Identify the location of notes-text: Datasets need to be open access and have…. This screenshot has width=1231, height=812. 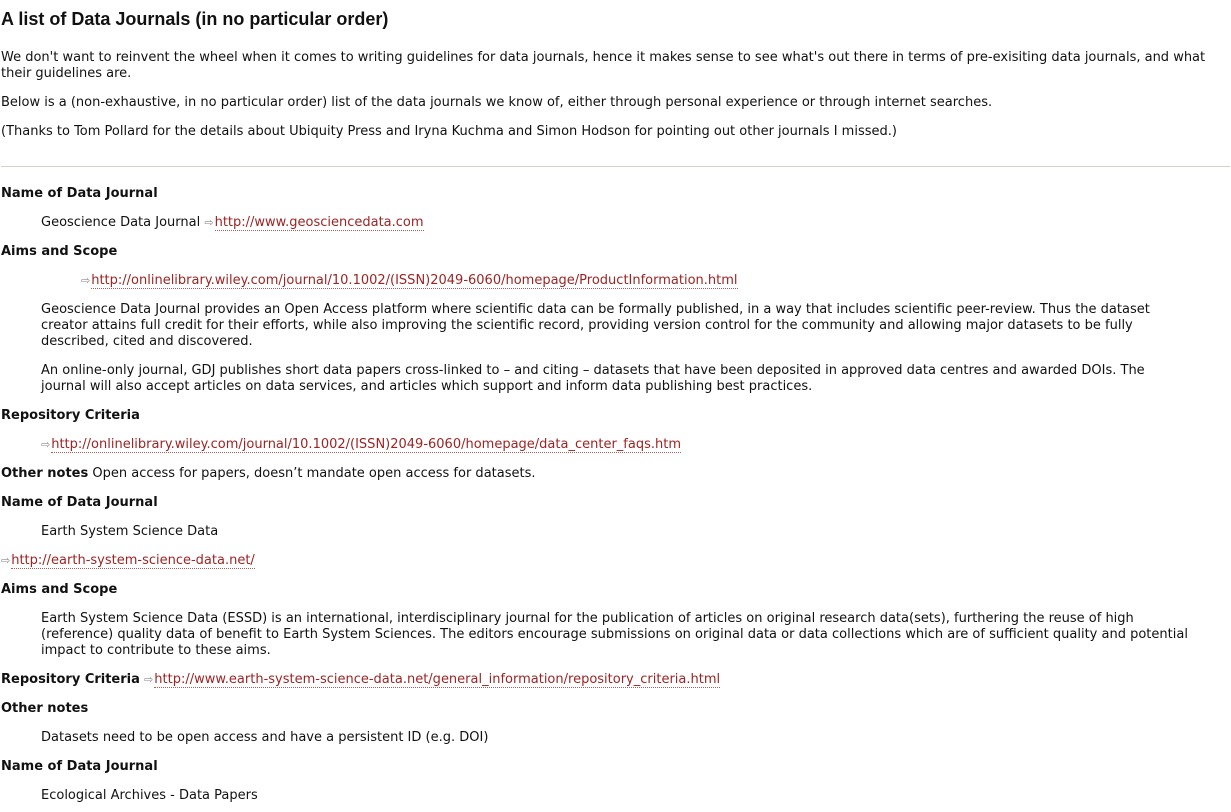
(265, 737).